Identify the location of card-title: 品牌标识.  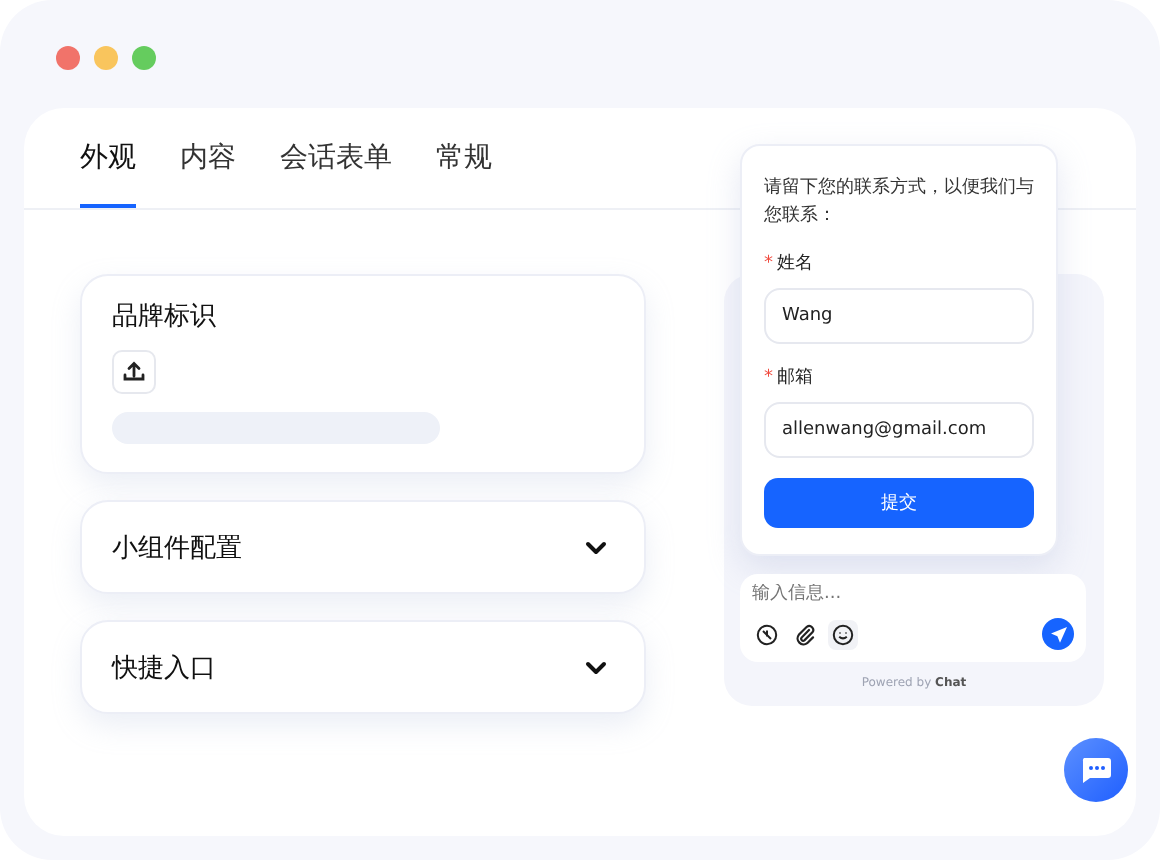
(165, 317).